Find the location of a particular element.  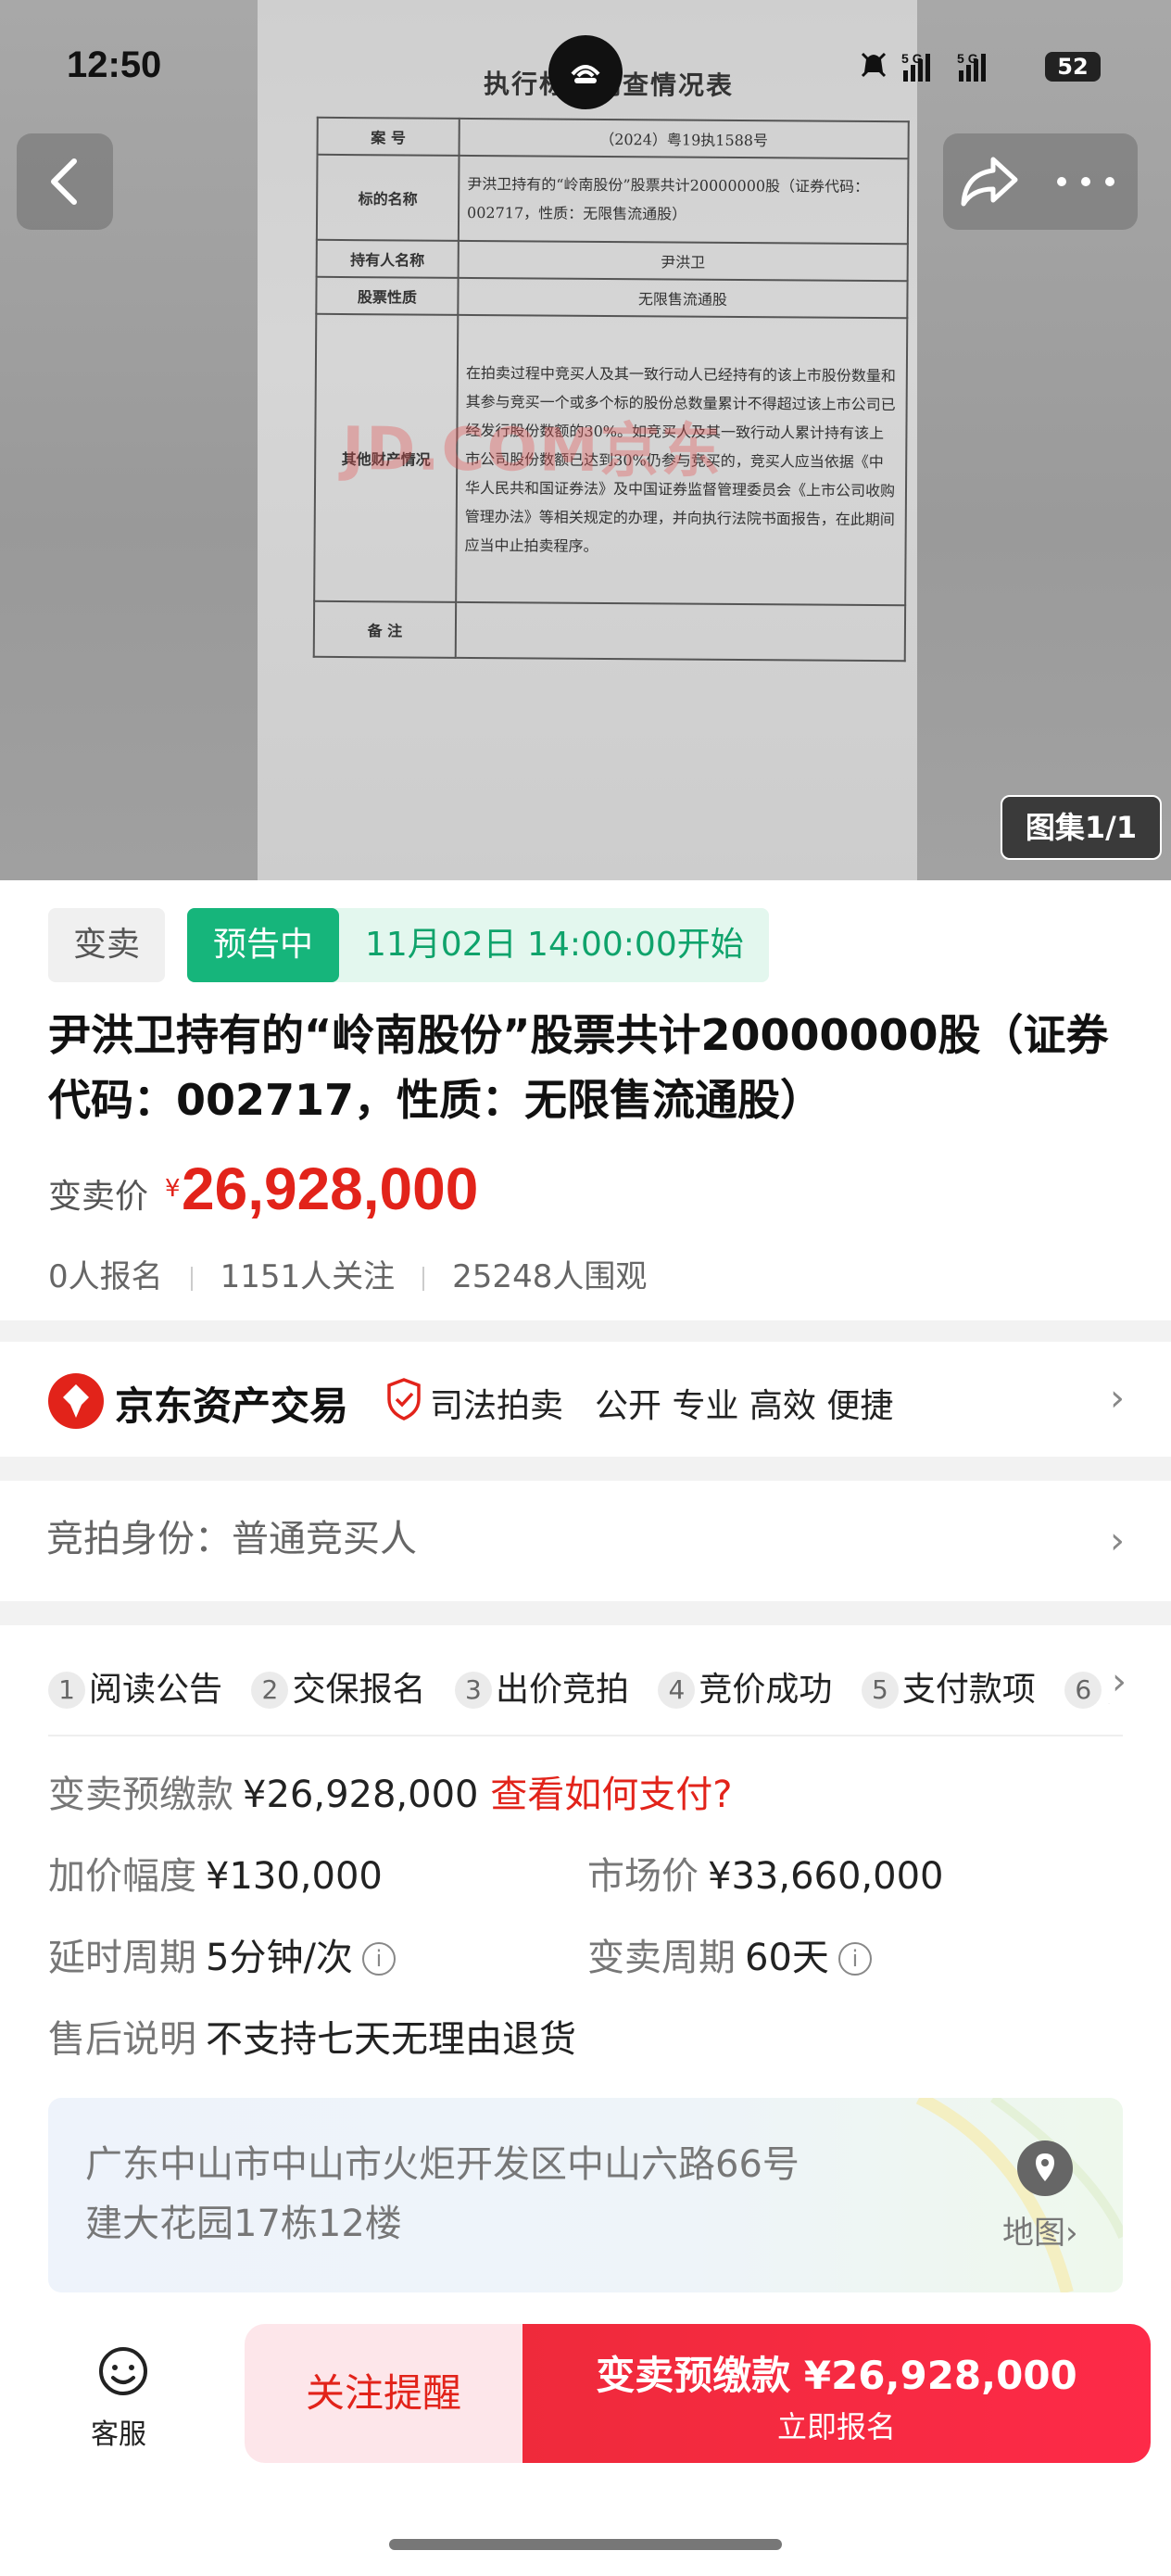

doc-value: 无限售流通股 is located at coordinates (683, 298).